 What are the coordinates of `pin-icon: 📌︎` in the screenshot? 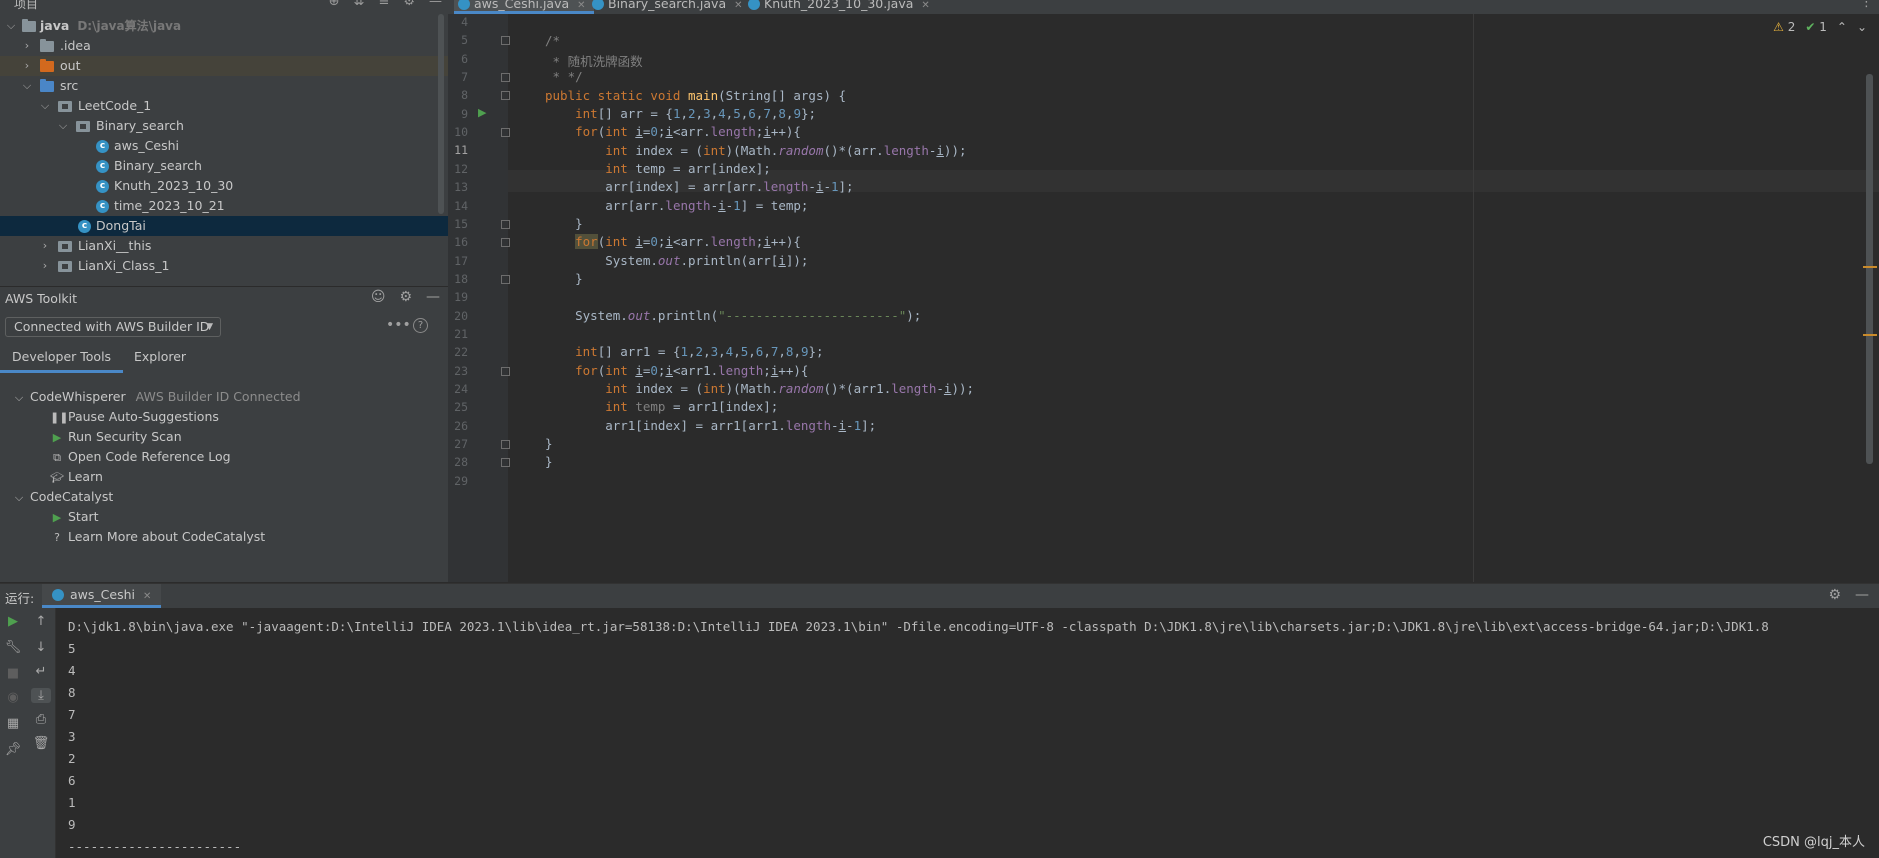 It's located at (13, 749).